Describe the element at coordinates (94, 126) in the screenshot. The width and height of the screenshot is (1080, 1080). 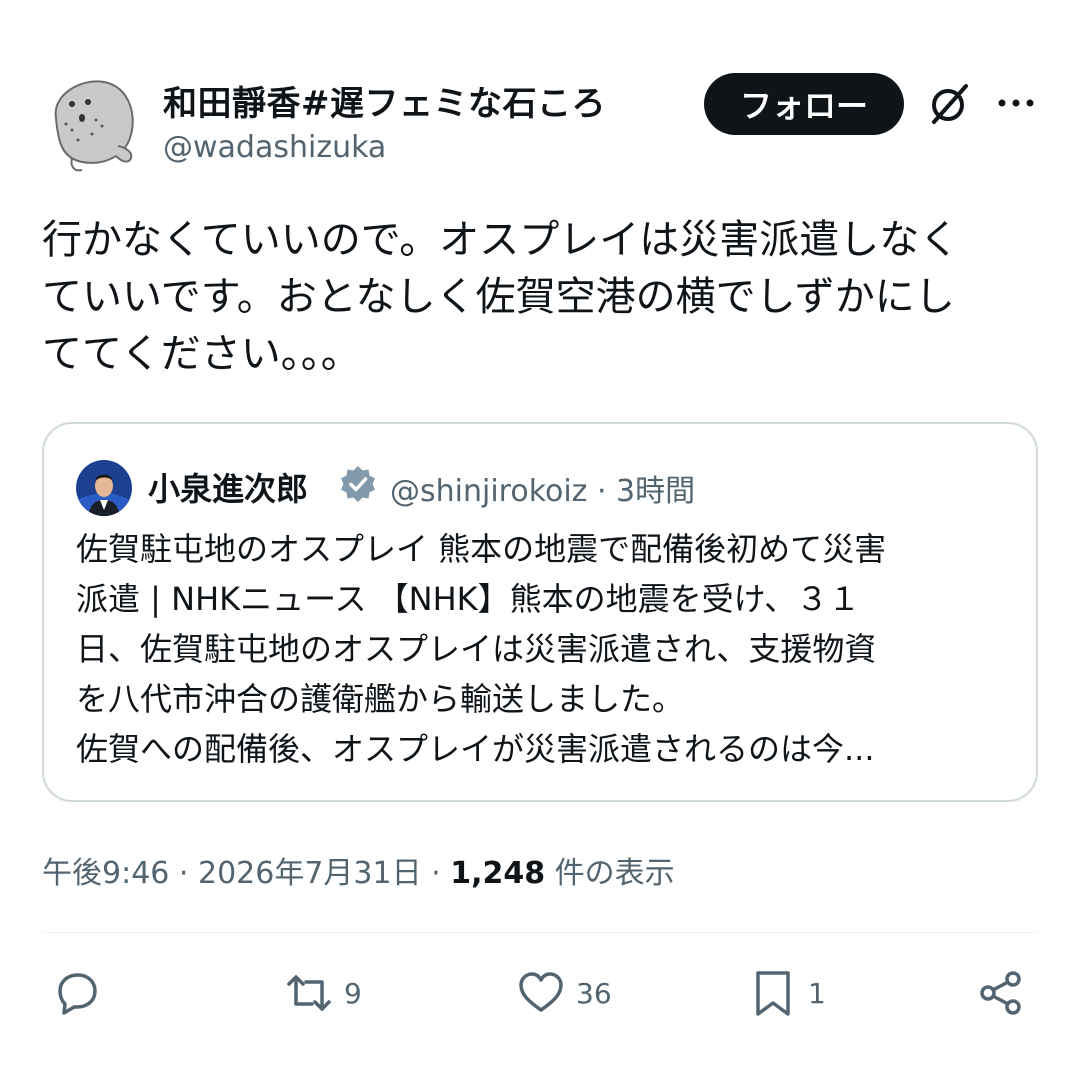
I see `stone-avatar-icon` at that location.